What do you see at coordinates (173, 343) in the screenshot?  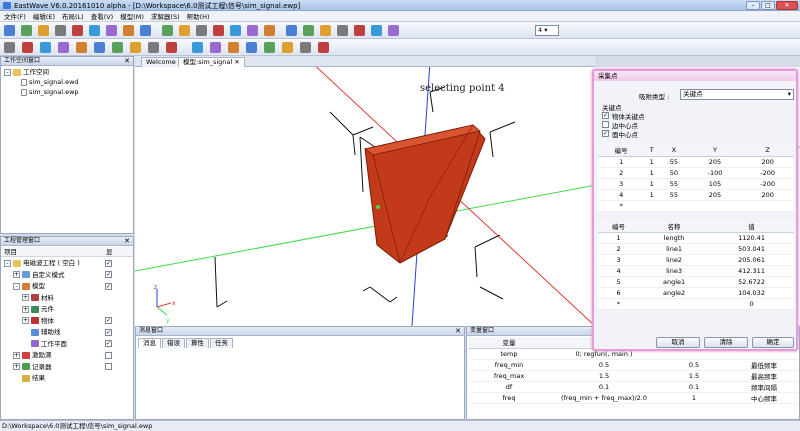 I see `tab-errors: 错误` at bounding box center [173, 343].